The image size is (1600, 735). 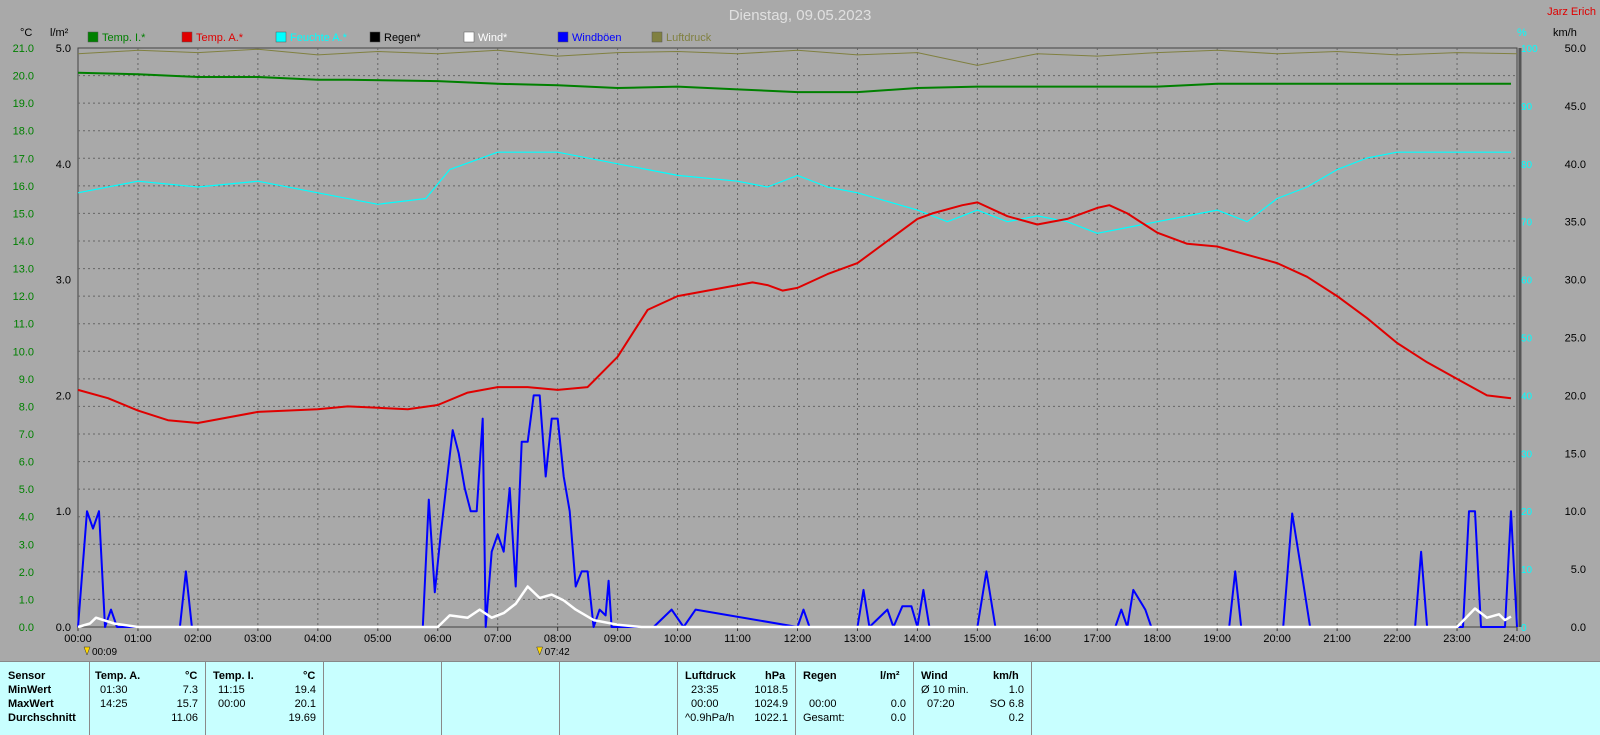 I want to click on legend-label-0: Temp. I.*, so click(x=124, y=38).